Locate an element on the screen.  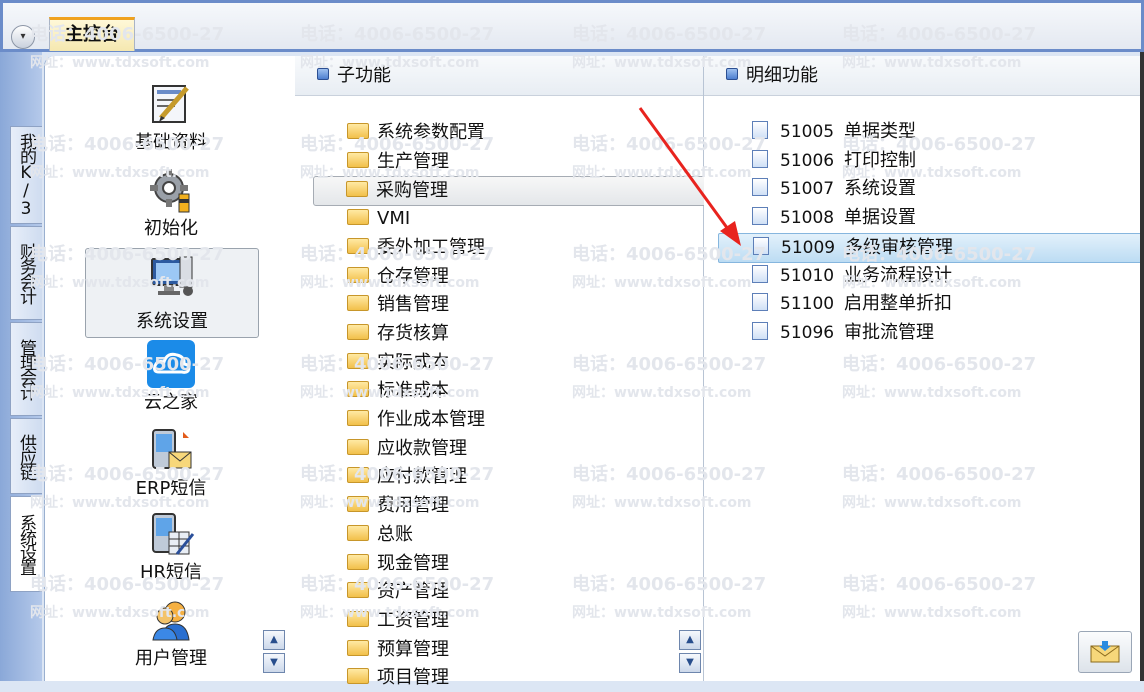
sub-function-item: 预算管理 is located at coordinates (398, 650).